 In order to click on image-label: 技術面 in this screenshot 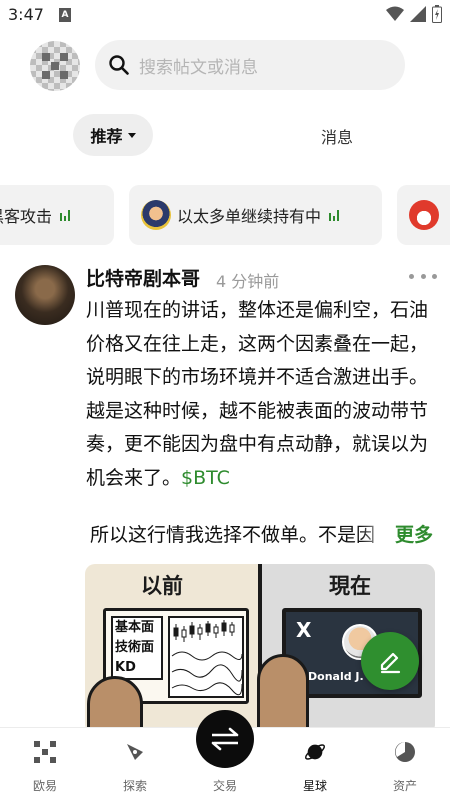, I will do `click(135, 647)`.